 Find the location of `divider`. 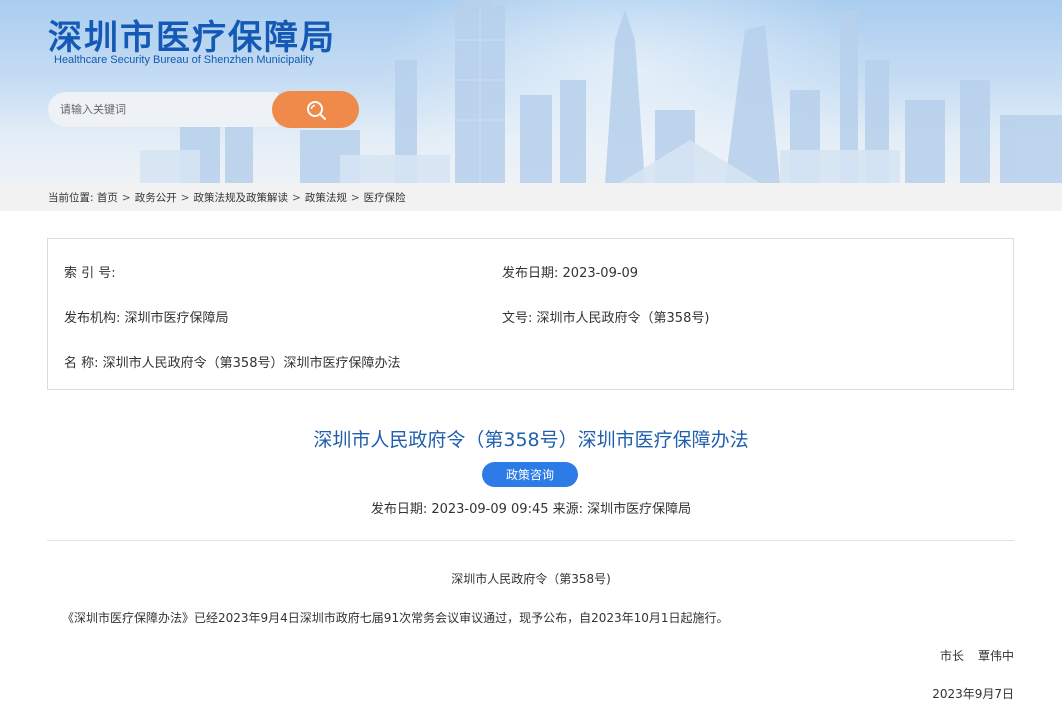

divider is located at coordinates (530, 540).